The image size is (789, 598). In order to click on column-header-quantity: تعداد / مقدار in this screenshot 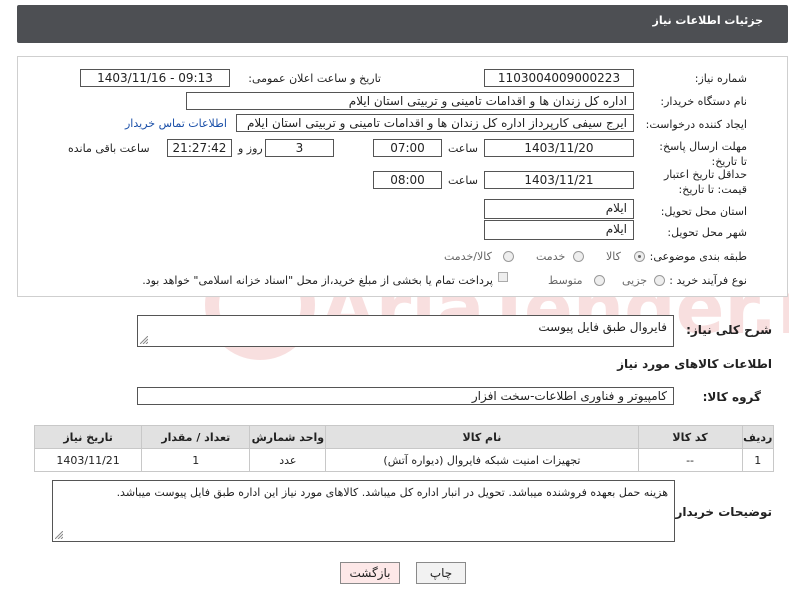, I will do `click(196, 437)`.